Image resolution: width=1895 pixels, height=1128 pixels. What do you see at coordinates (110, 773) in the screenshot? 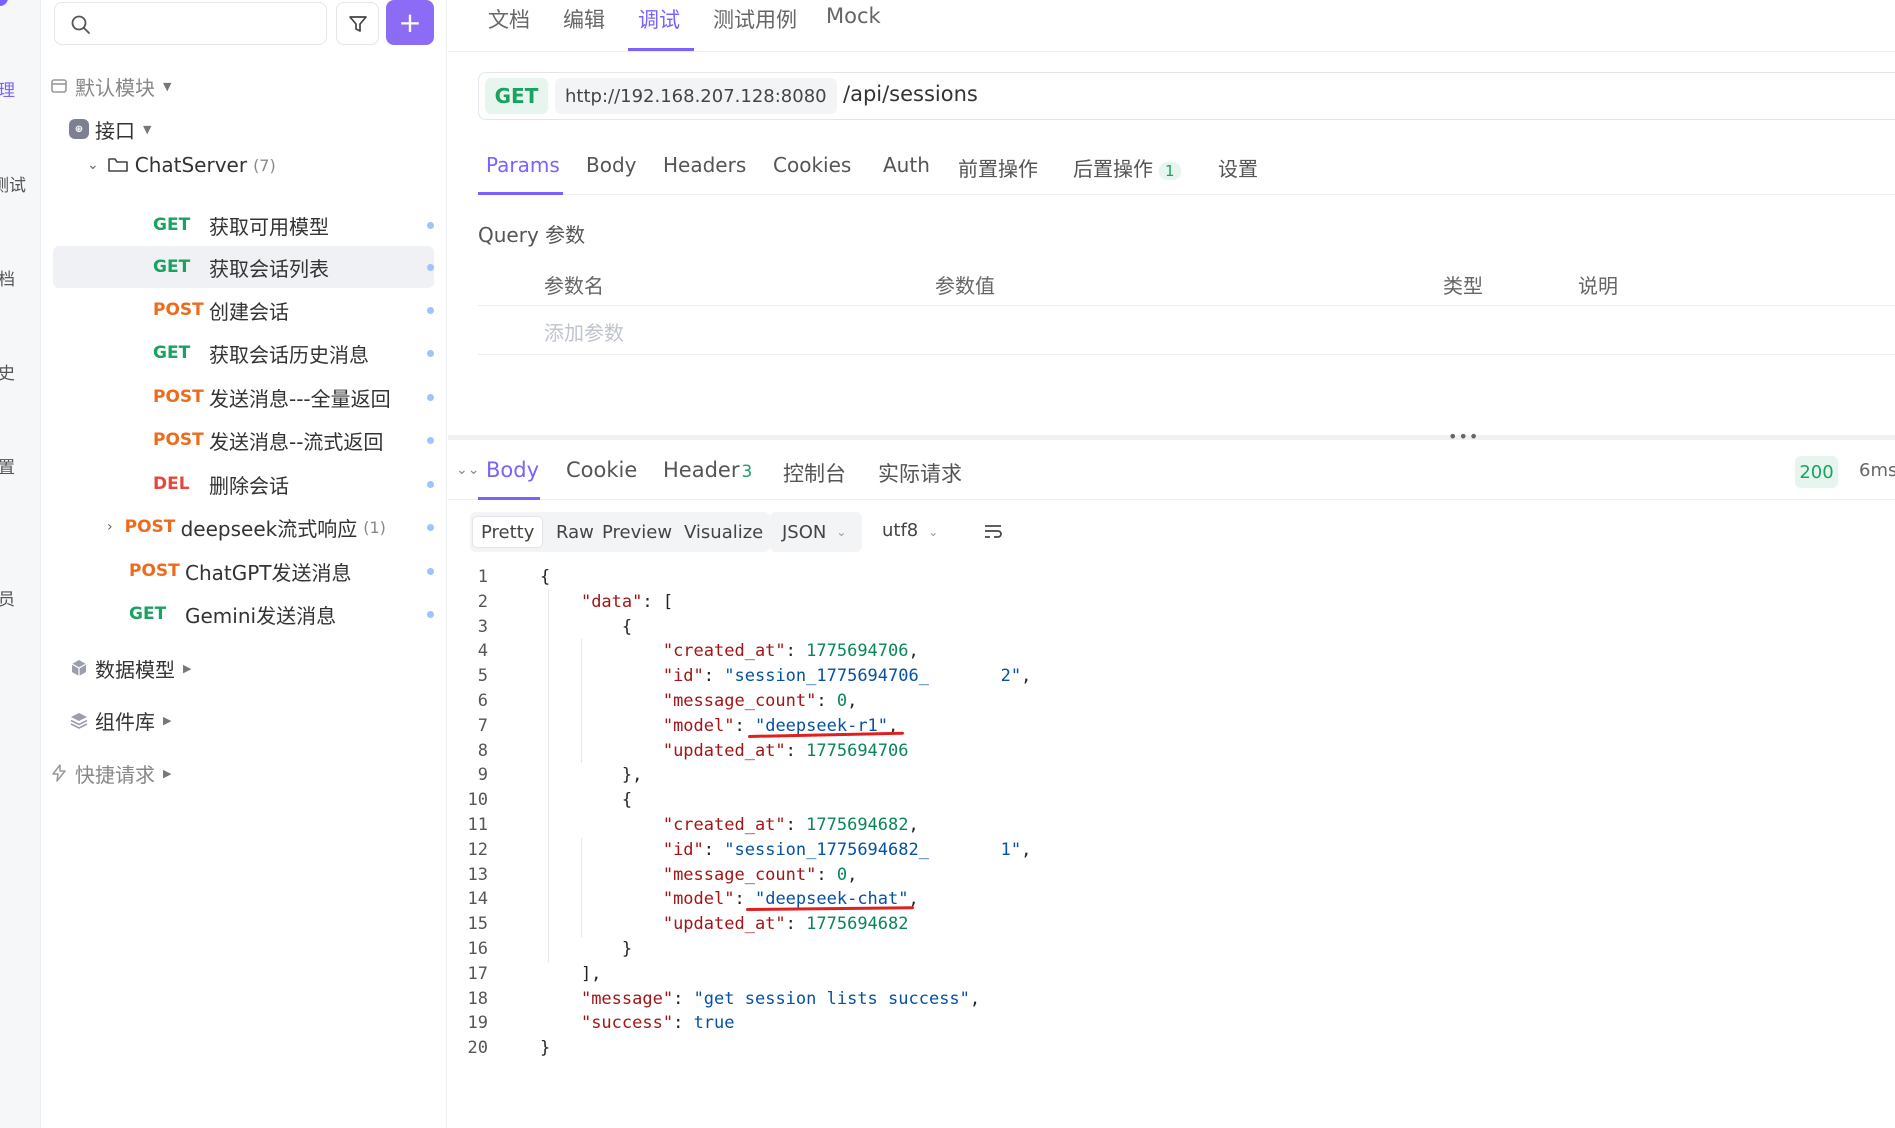
I see `tree-quick-requests: 快捷请求 ▶` at bounding box center [110, 773].